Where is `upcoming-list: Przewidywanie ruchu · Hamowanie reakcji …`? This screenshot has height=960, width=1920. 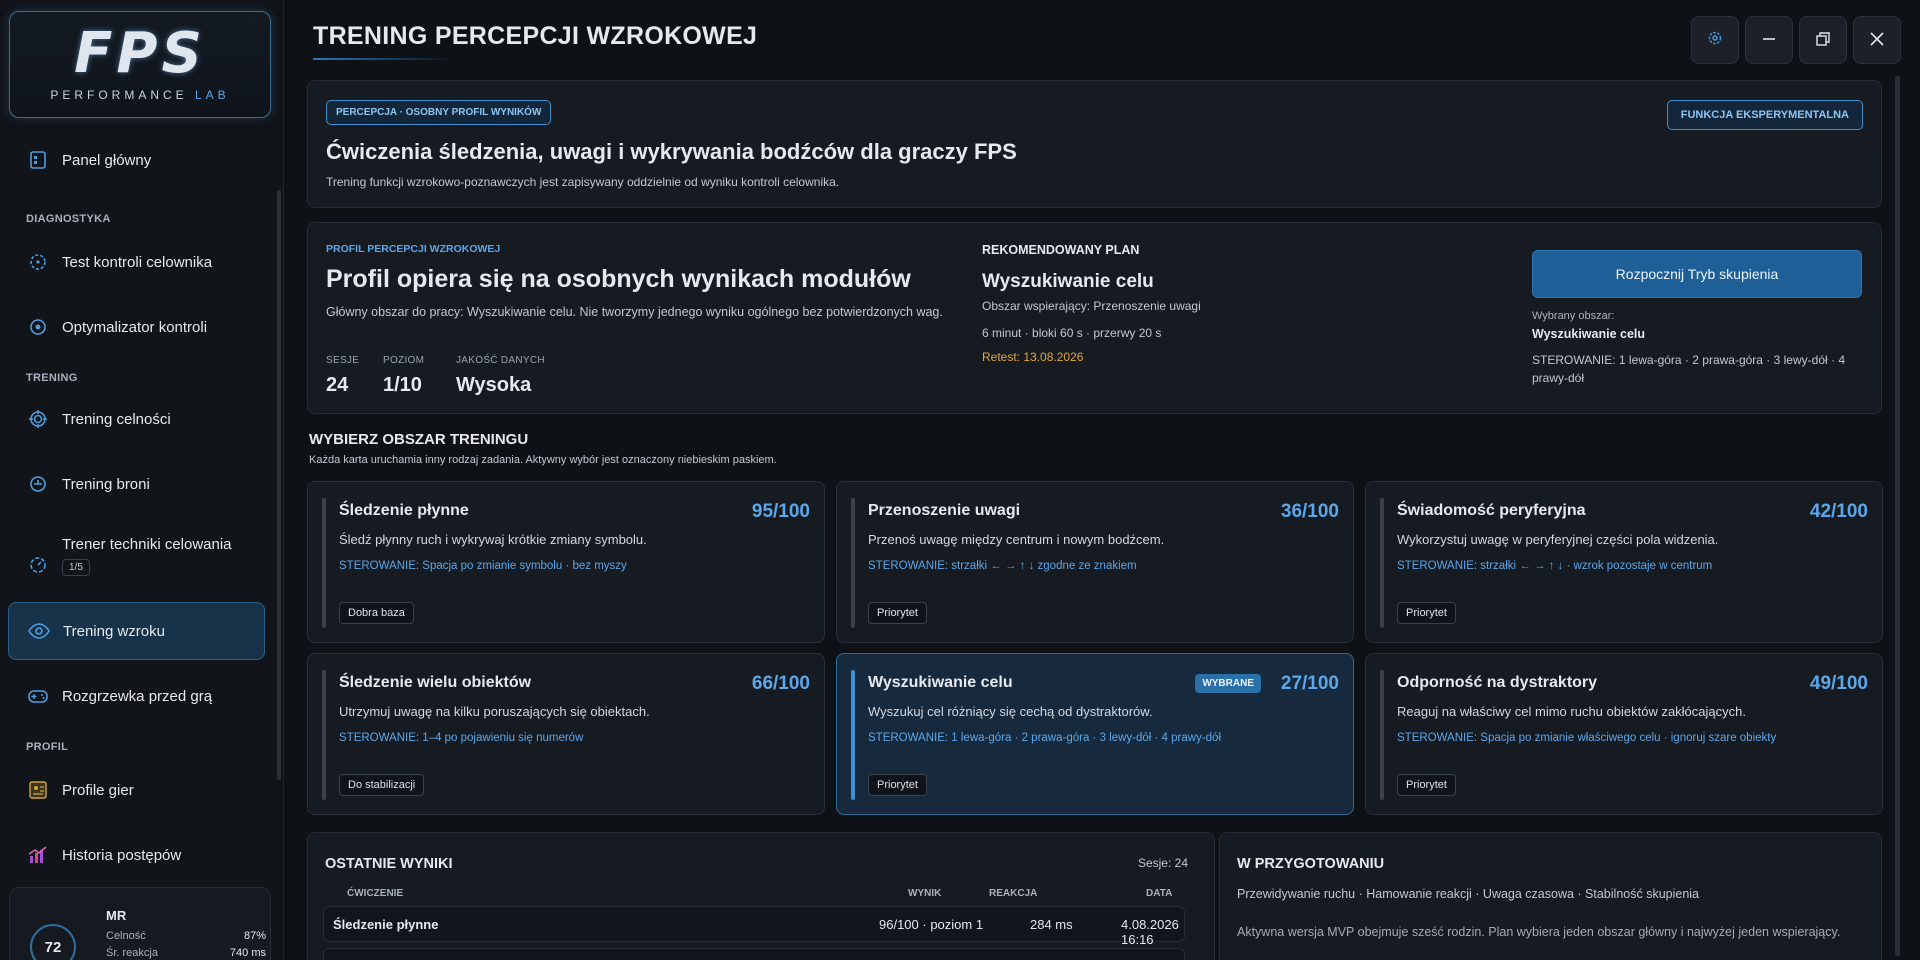 upcoming-list: Przewidywanie ruchu · Hamowanie reakcji … is located at coordinates (1468, 894).